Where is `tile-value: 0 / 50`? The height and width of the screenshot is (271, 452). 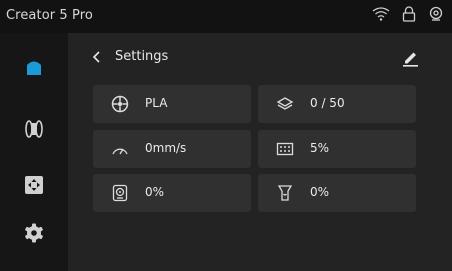
tile-value: 0 / 50 is located at coordinates (327, 103).